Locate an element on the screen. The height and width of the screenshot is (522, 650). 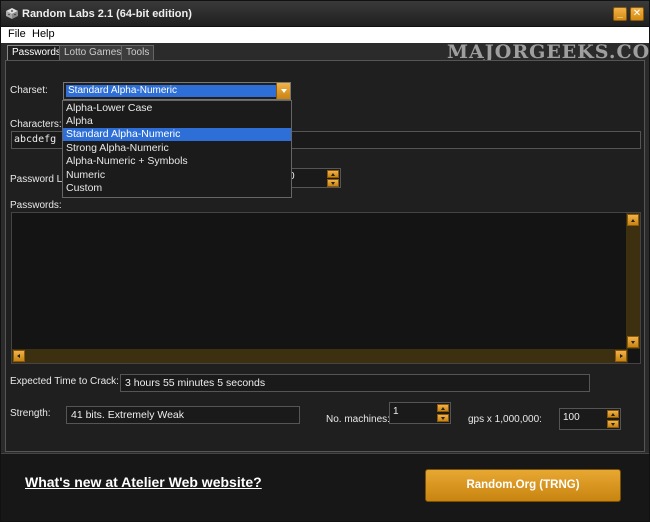
minimize-button: _ is located at coordinates (620, 14).